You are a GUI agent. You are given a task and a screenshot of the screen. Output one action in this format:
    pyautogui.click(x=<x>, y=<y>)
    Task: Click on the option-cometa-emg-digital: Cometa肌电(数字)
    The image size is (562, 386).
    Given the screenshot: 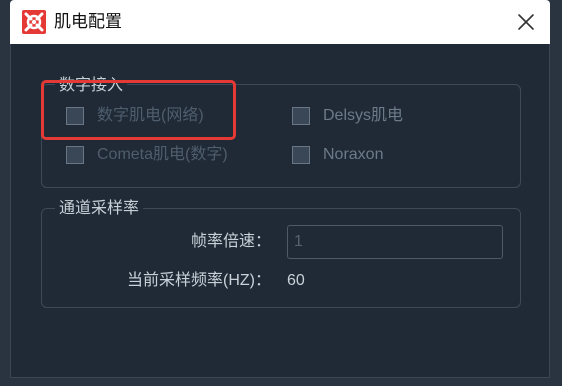 What is the action you would take?
    pyautogui.click(x=147, y=155)
    